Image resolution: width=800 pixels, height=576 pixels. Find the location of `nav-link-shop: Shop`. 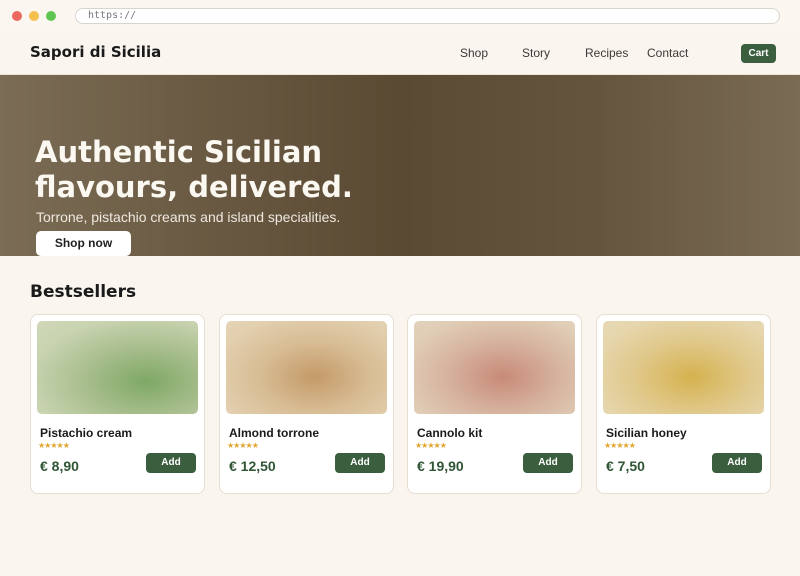

nav-link-shop: Shop is located at coordinates (474, 53).